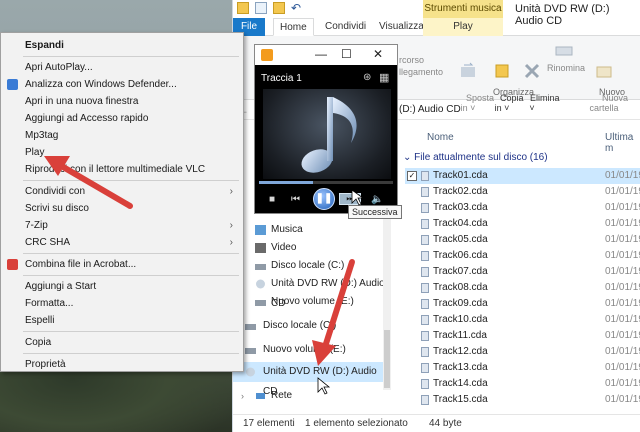  What do you see at coordinates (297, 8) in the screenshot?
I see `undo-icon: ↶` at bounding box center [297, 8].